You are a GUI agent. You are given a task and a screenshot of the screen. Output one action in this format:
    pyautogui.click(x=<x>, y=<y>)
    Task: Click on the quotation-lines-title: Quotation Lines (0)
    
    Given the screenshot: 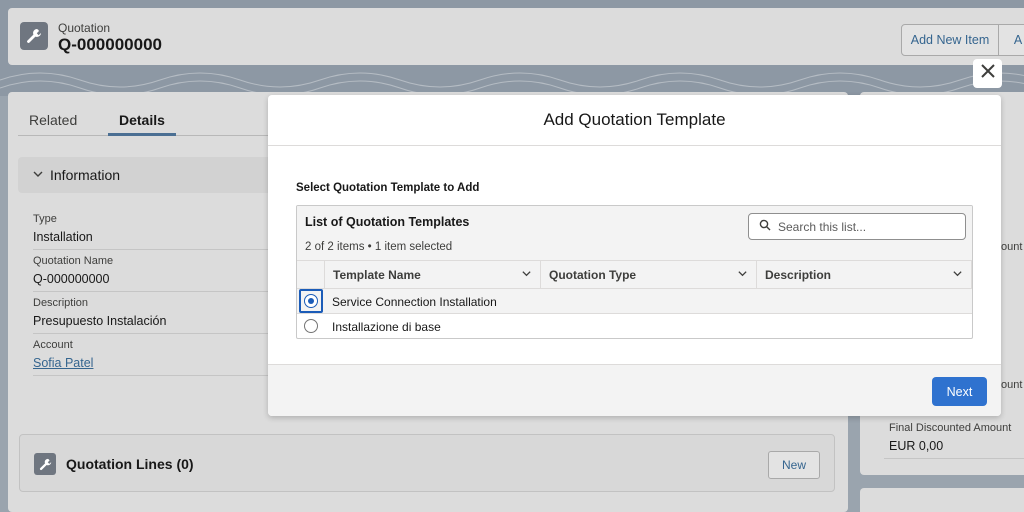 What is the action you would take?
    pyautogui.click(x=130, y=464)
    